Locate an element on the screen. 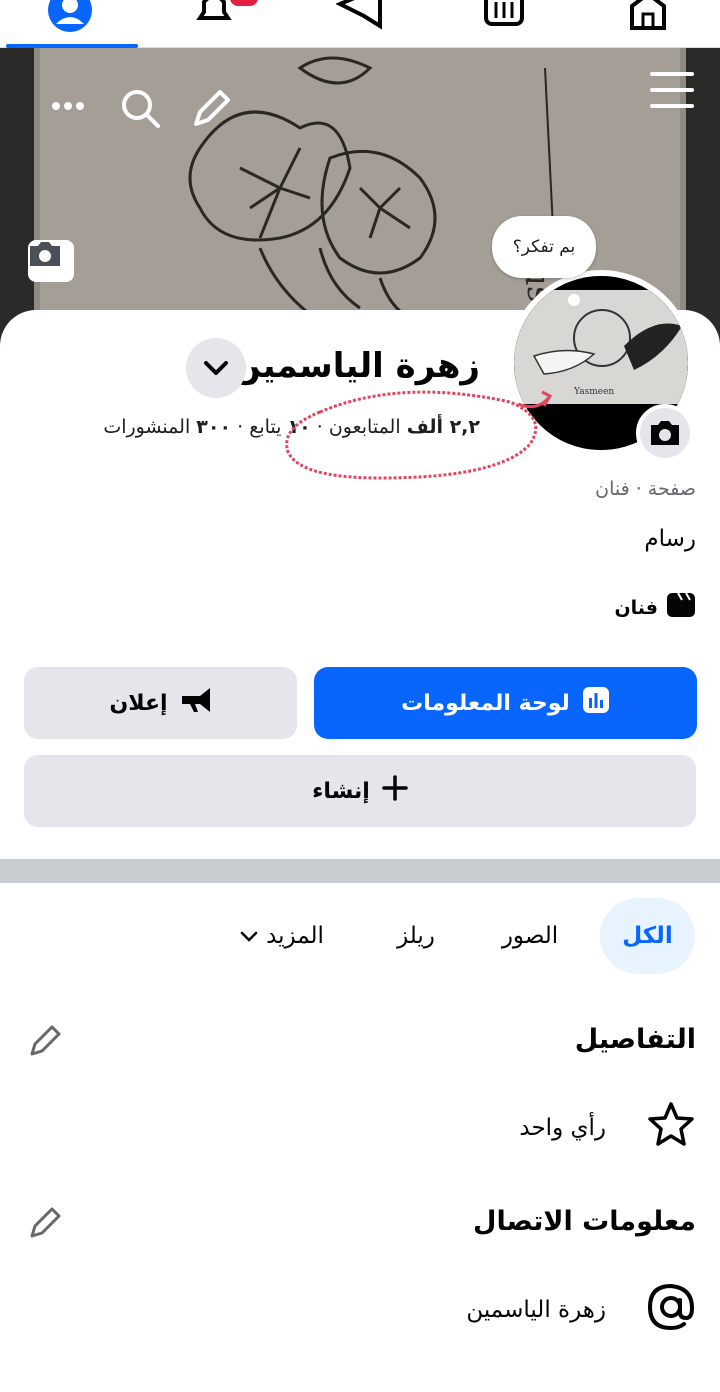 Image resolution: width=720 pixels, height=1392 pixels. page-bio: رسام is located at coordinates (670, 539).